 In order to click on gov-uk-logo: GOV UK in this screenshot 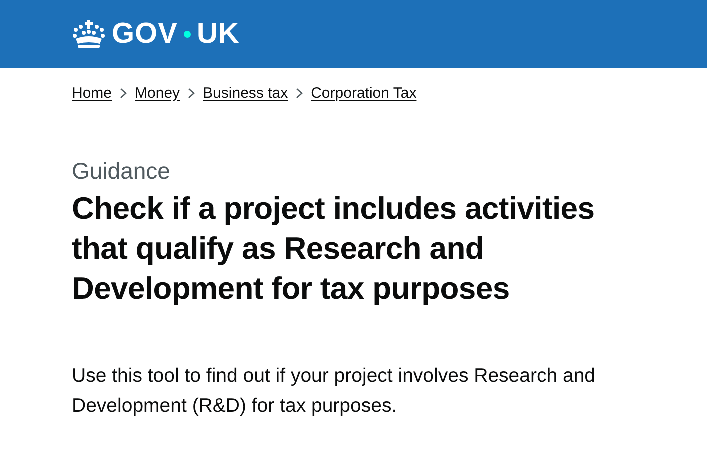, I will do `click(156, 34)`.